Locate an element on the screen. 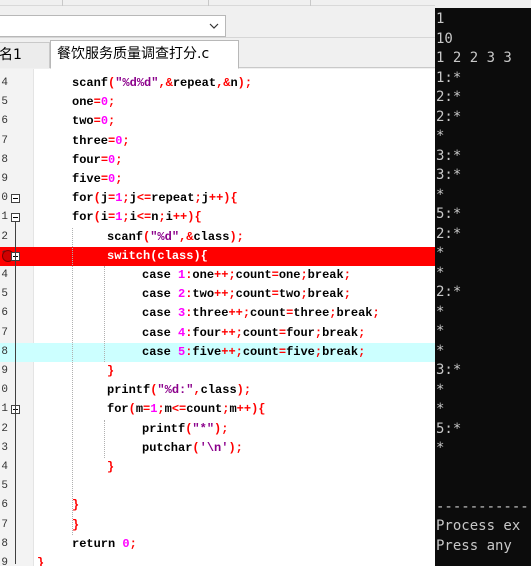  fold-connector is located at coordinates (15, 393).